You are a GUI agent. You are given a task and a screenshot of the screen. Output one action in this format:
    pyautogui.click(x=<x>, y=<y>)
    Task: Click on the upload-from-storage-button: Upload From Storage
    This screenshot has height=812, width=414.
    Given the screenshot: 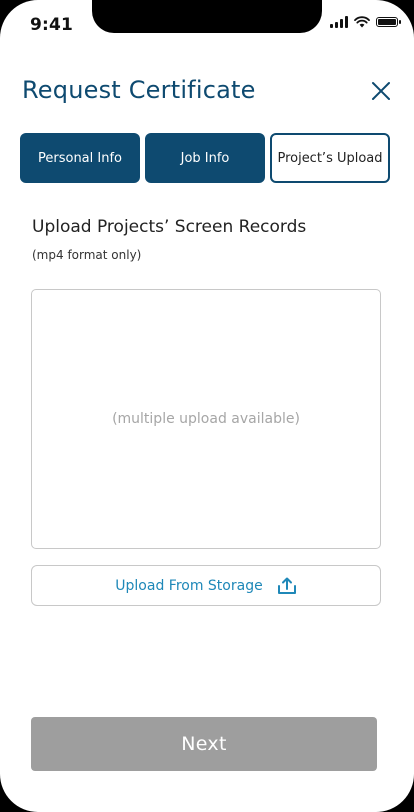 What is the action you would take?
    pyautogui.click(x=206, y=585)
    